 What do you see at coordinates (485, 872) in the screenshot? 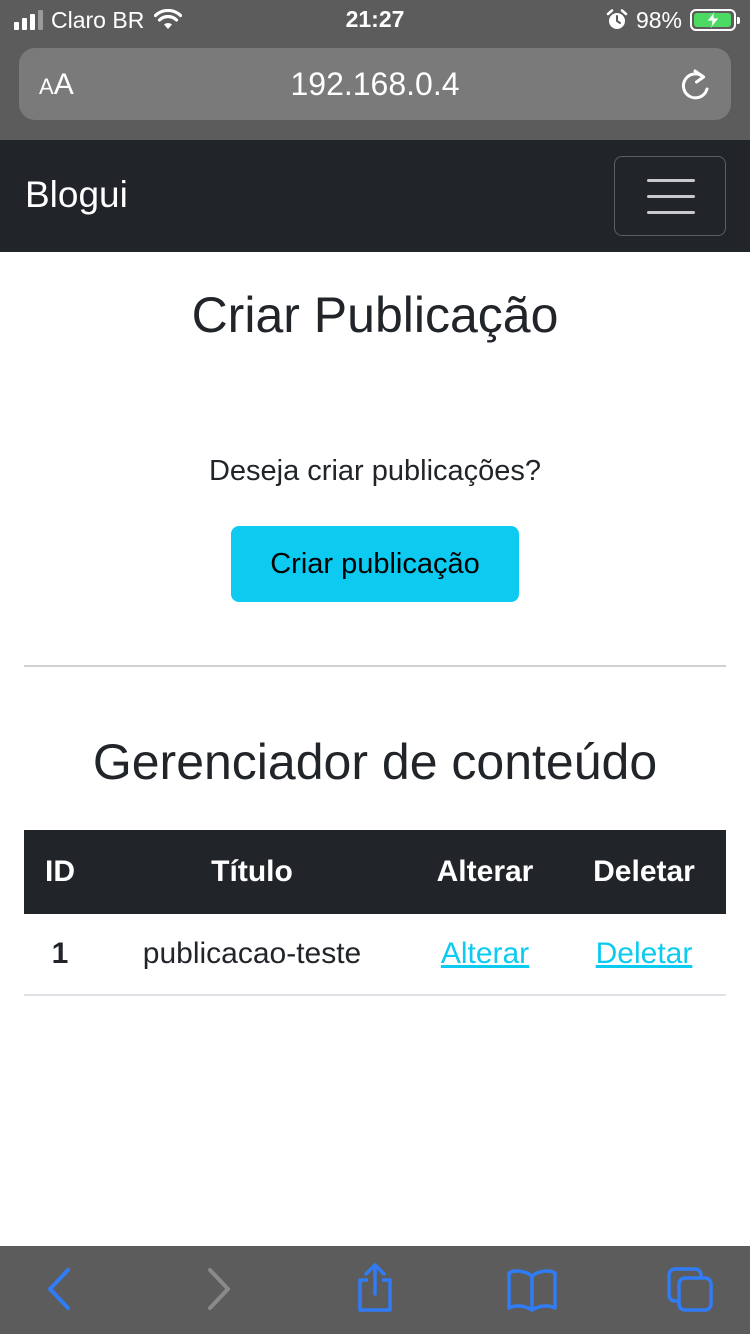
I see `column-header-edit: Alterar` at bounding box center [485, 872].